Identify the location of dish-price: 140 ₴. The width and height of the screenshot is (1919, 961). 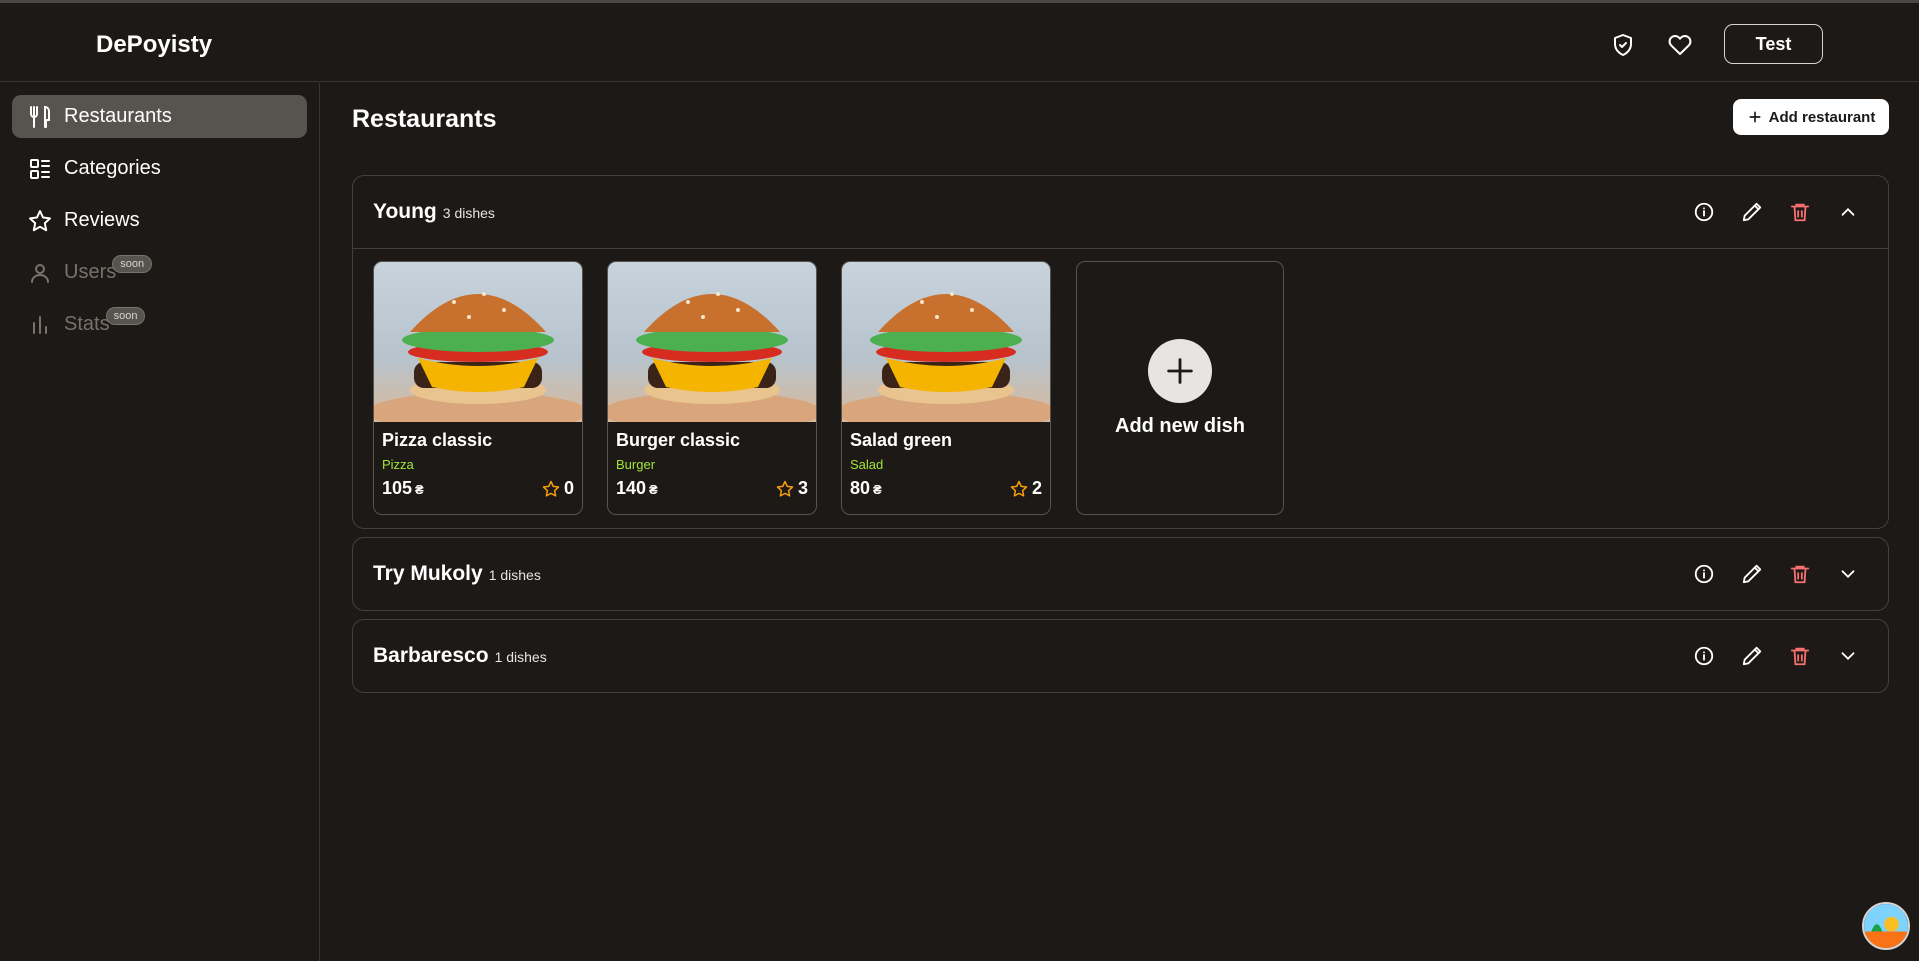
(637, 488).